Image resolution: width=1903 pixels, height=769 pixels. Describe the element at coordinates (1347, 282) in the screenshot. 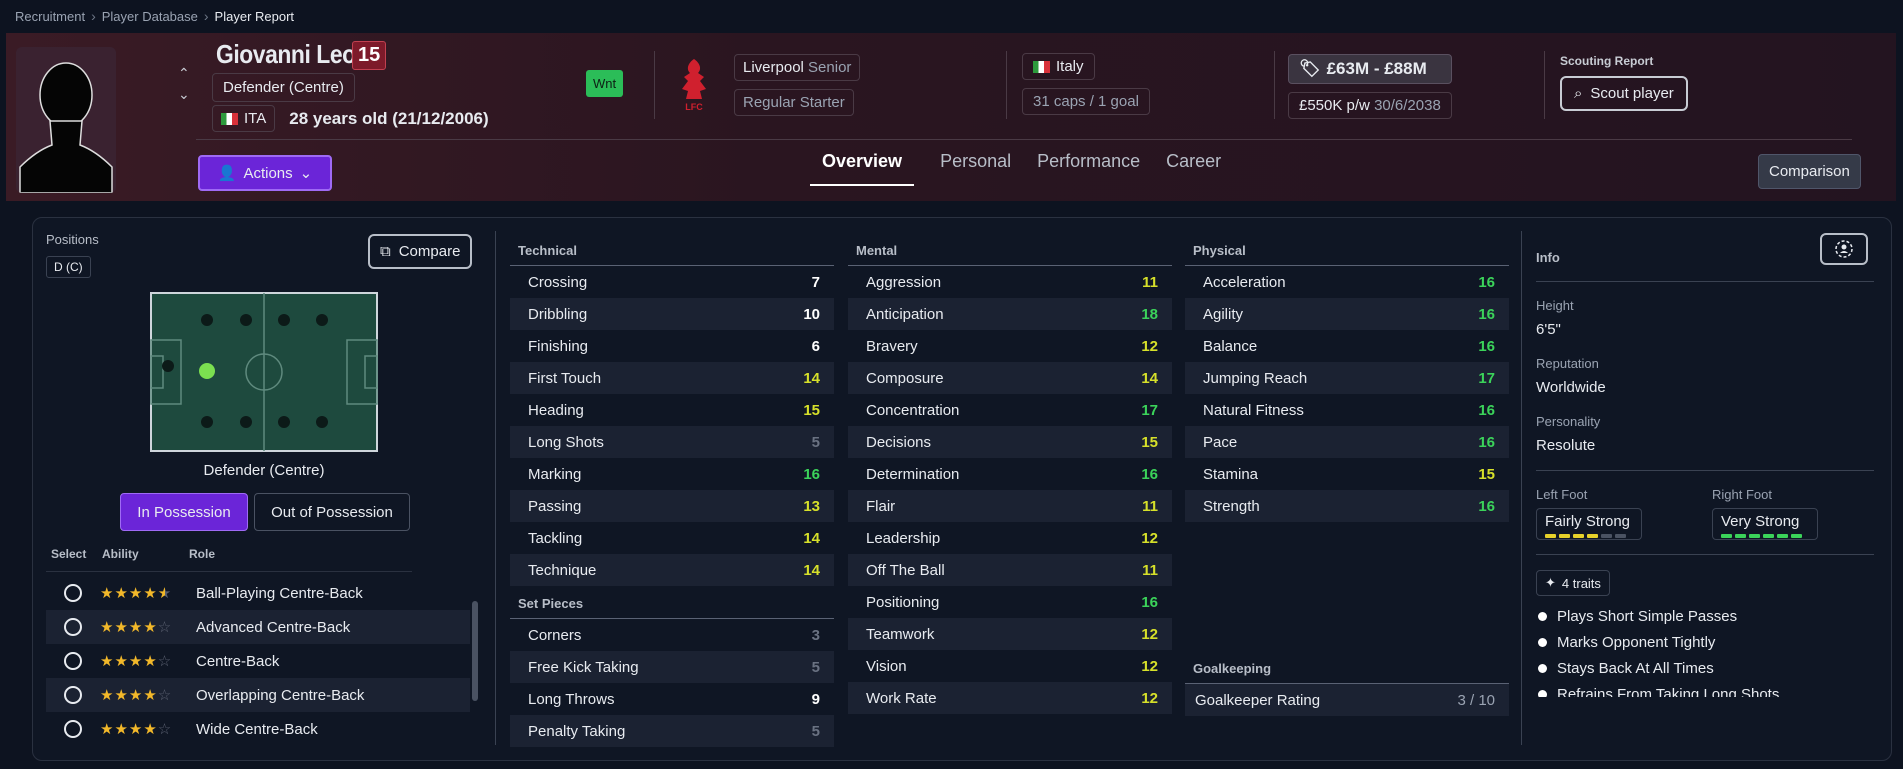

I see `attribute-row: Acceleration 16` at that location.